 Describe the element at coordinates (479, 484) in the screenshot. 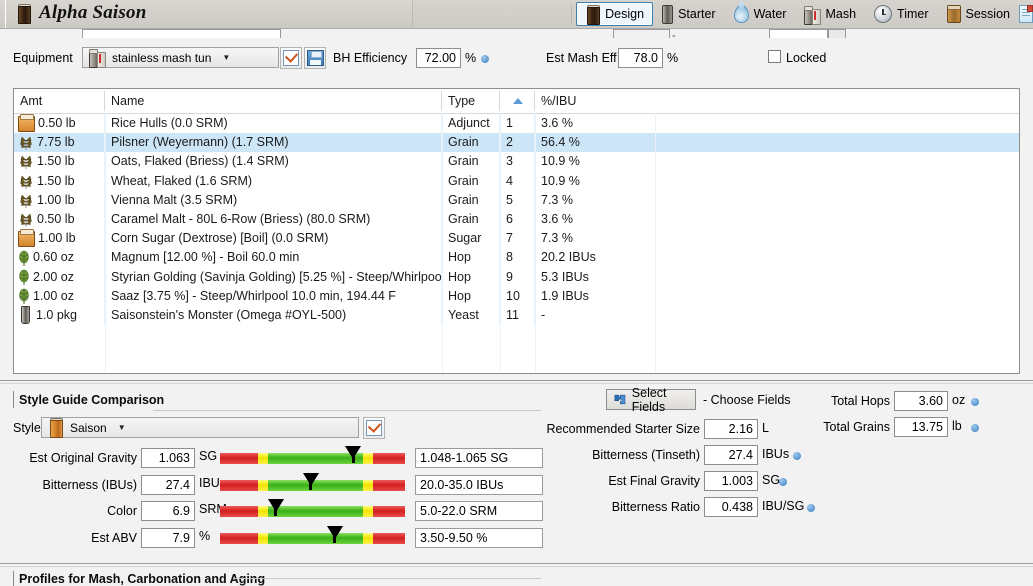

I see `metric-style-range: 20.0-35.0 IBUs` at that location.